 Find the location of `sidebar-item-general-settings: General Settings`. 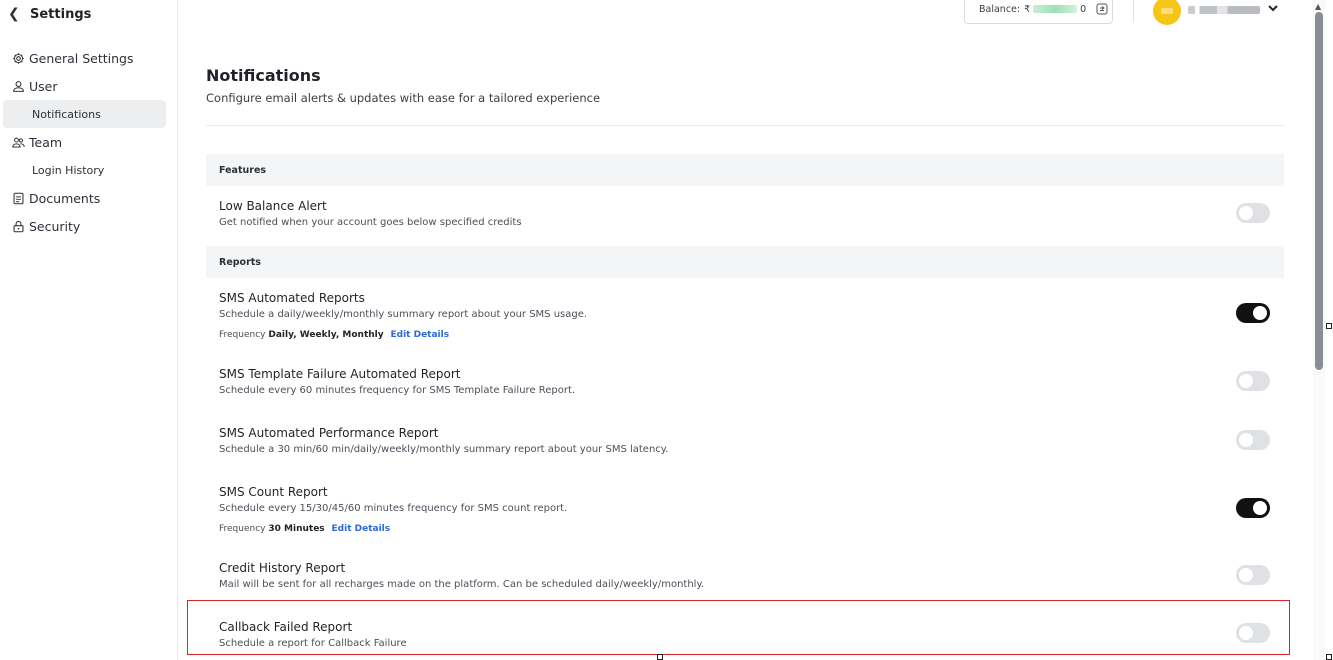

sidebar-item-general-settings: General Settings is located at coordinates (89, 58).